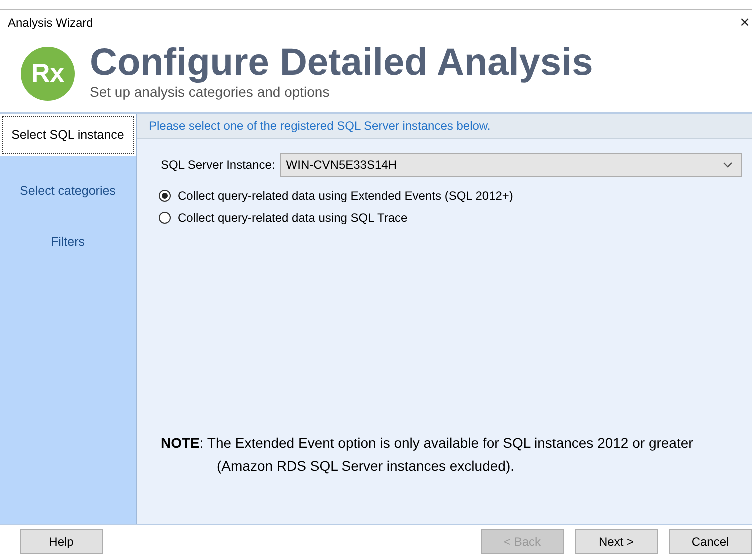 This screenshot has width=752, height=558. I want to click on note-text: (Amazon RDS SQL Server instances excluded)., so click(366, 466).